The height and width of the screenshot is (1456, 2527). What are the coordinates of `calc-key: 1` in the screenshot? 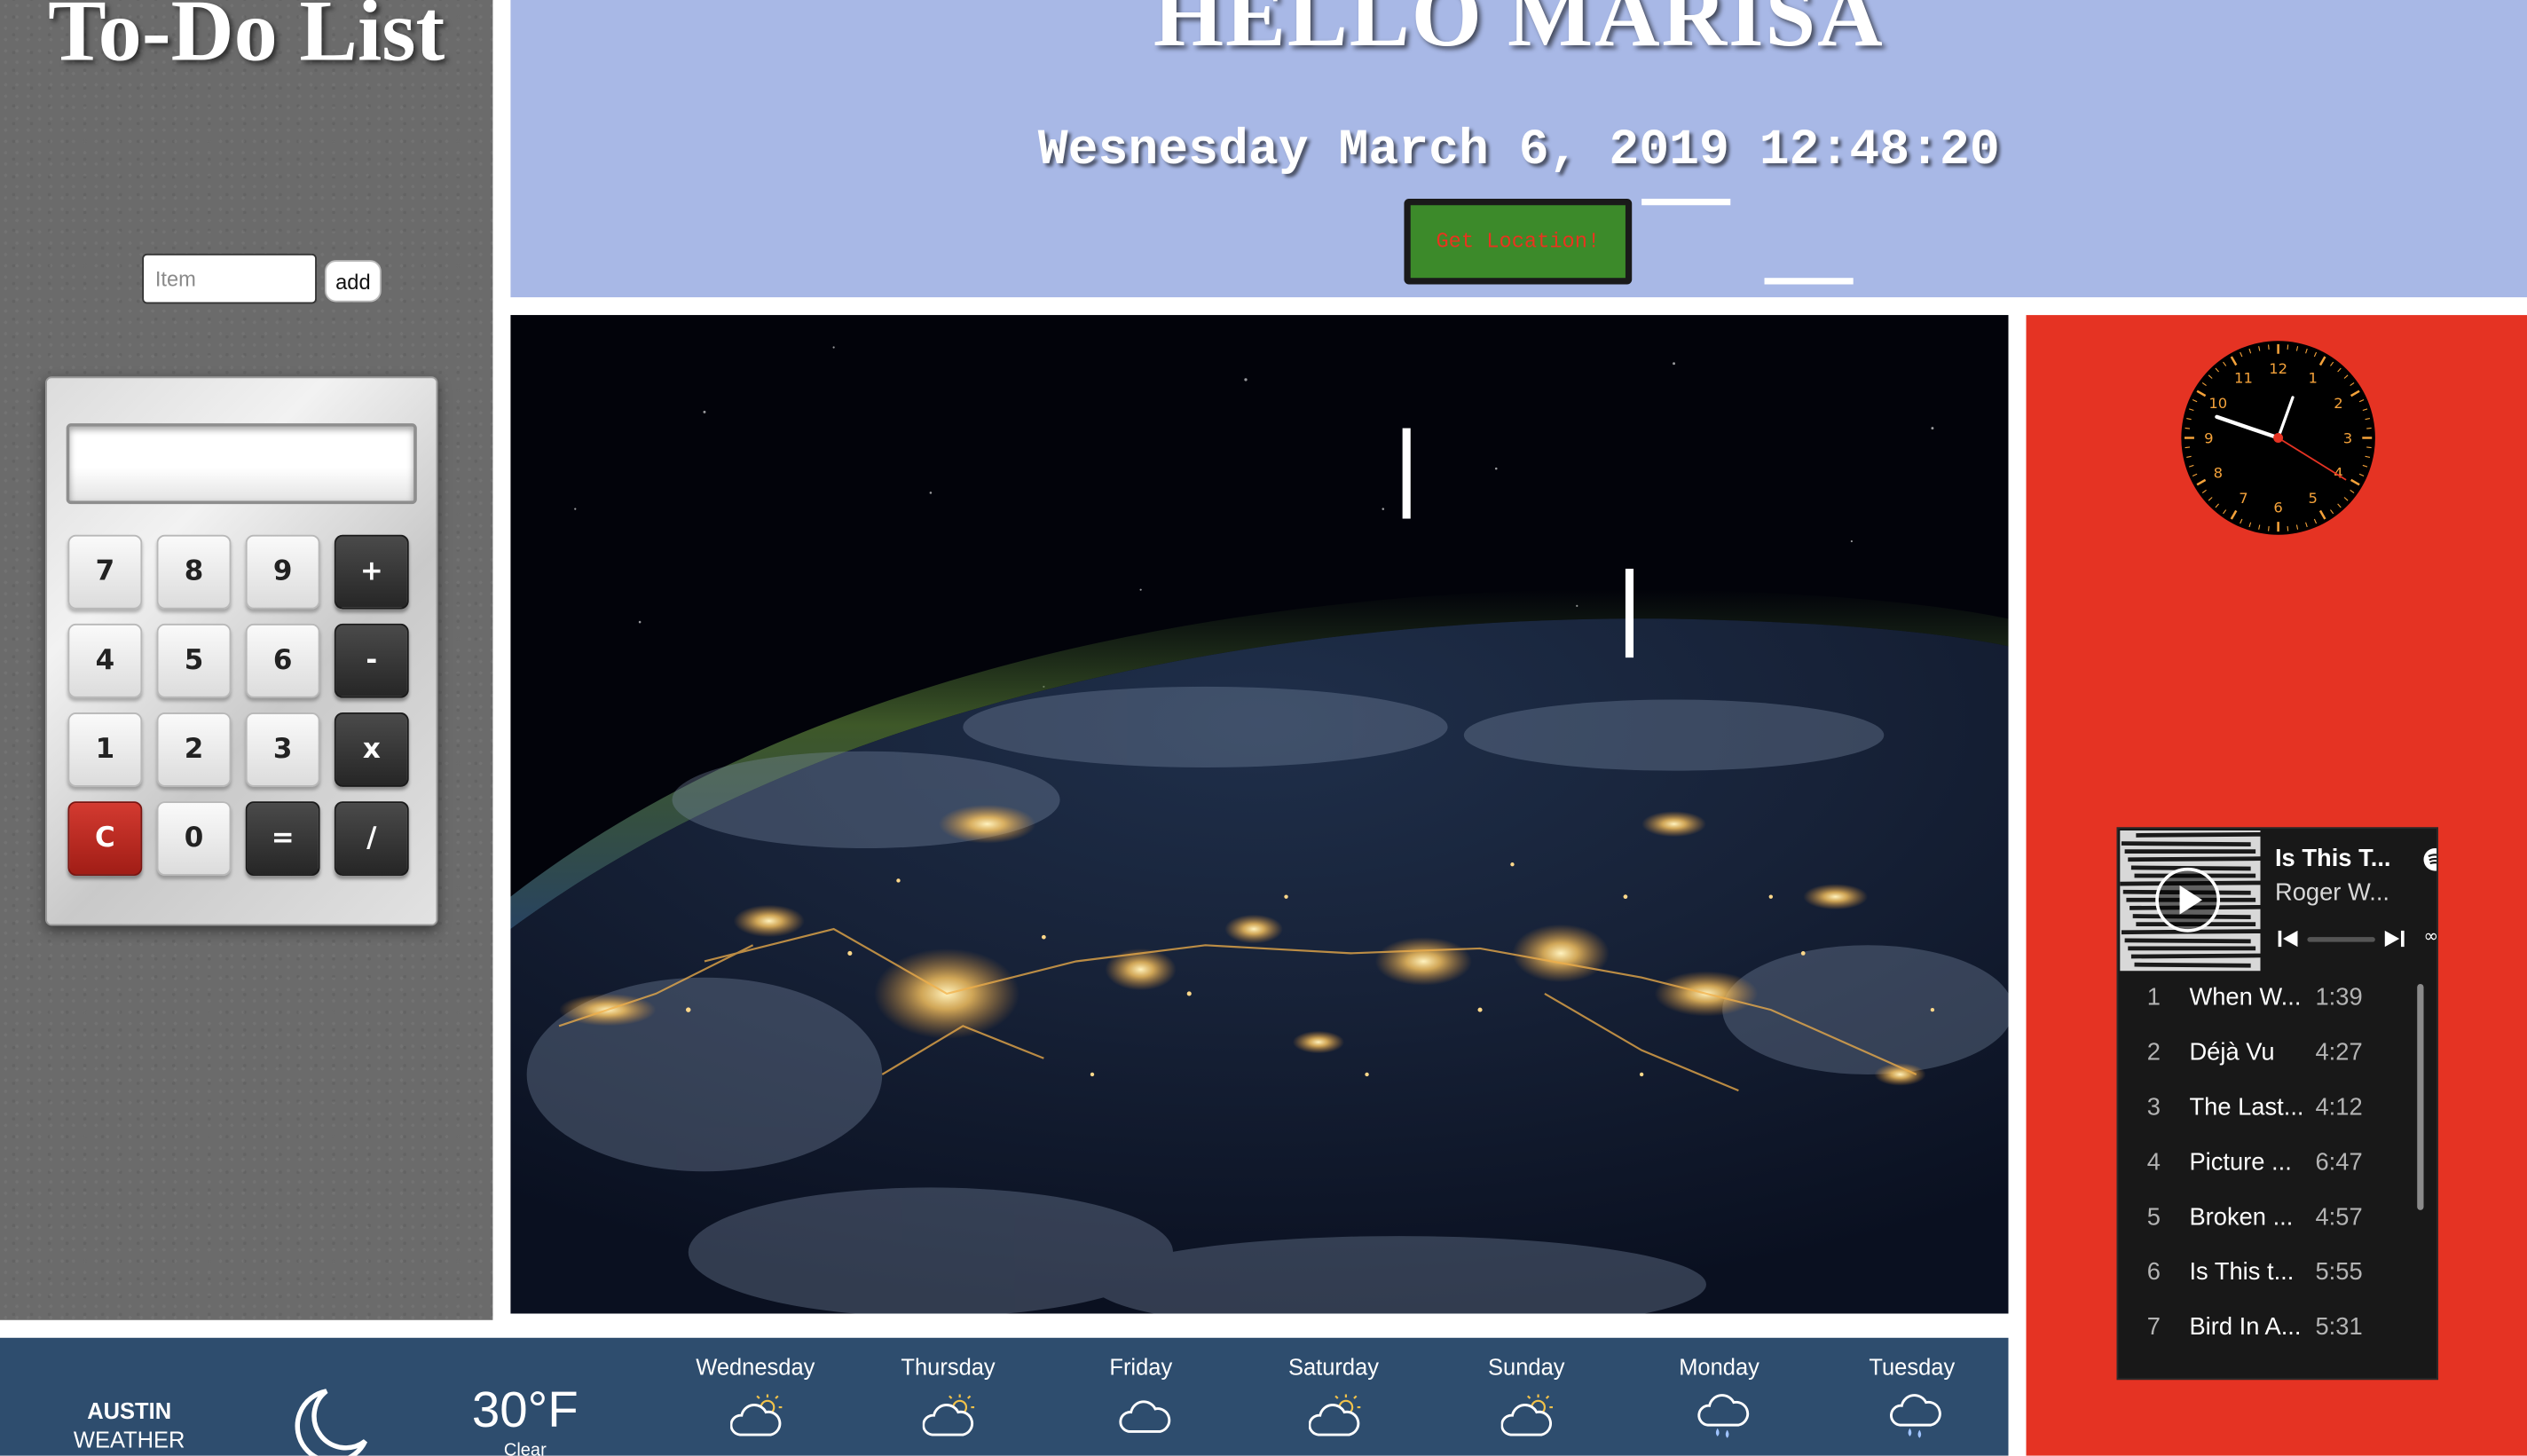 It's located at (105, 749).